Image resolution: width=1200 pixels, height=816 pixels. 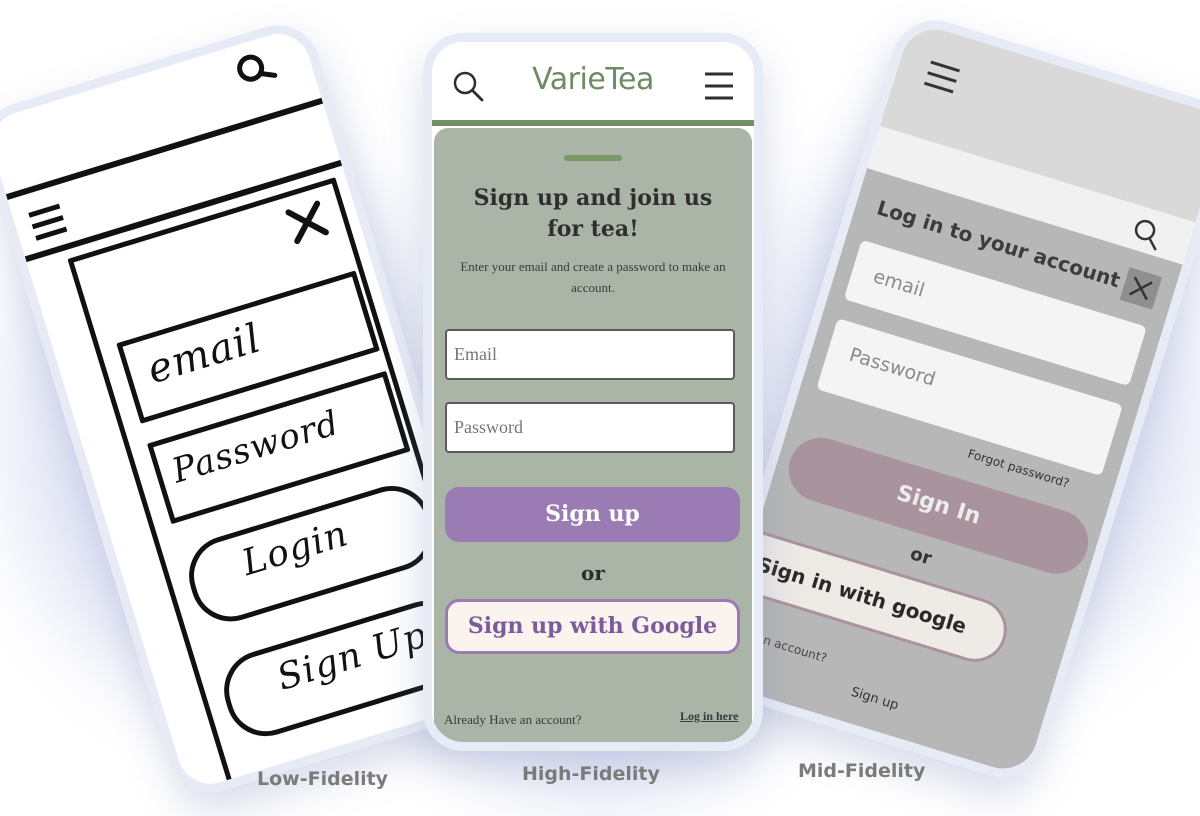 I want to click on password-input, so click(x=590, y=427).